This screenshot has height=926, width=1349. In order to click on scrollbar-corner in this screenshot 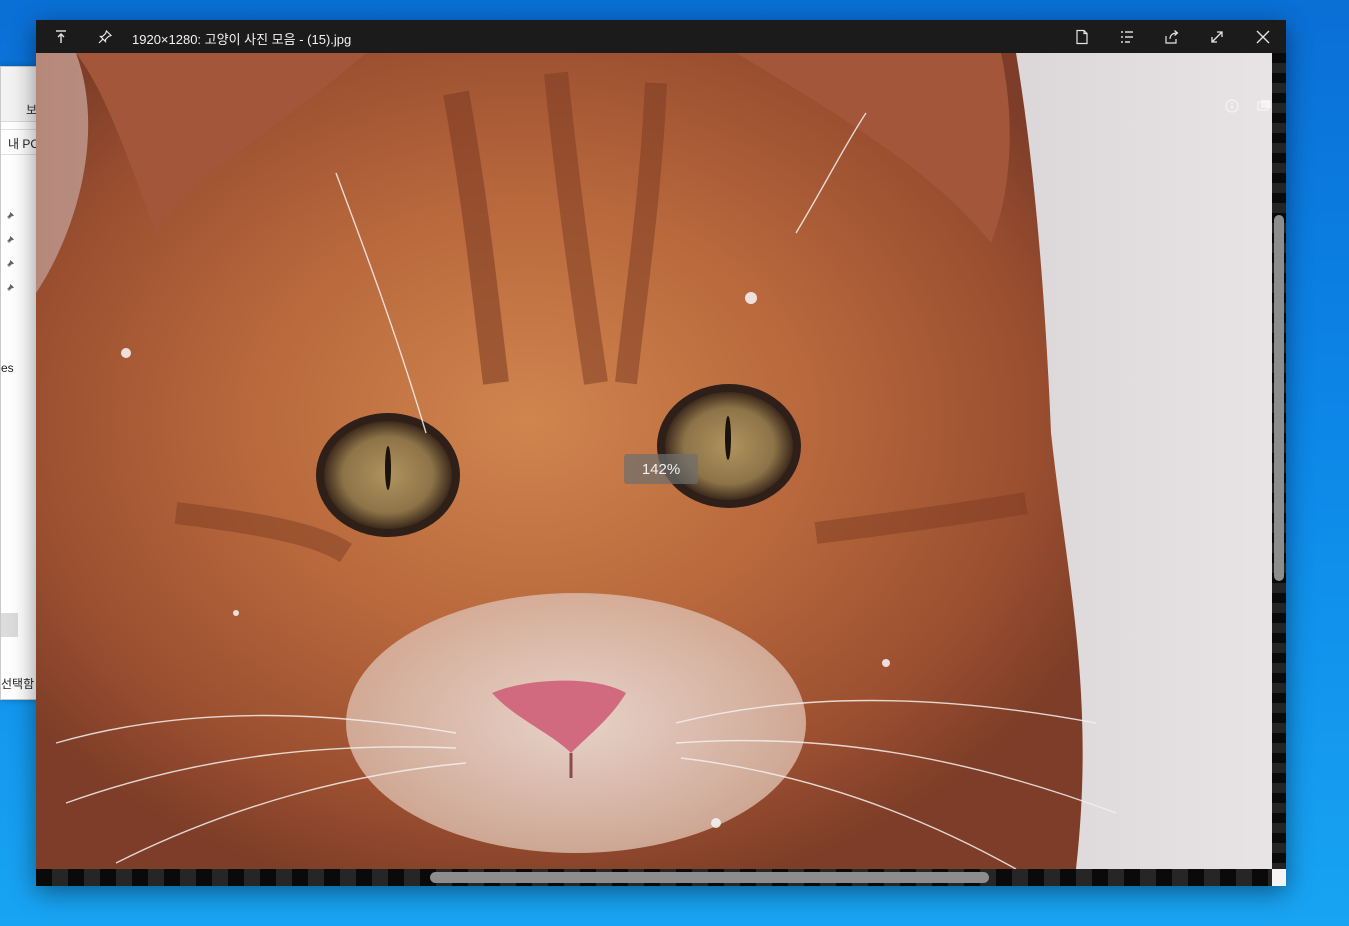, I will do `click(1279, 877)`.